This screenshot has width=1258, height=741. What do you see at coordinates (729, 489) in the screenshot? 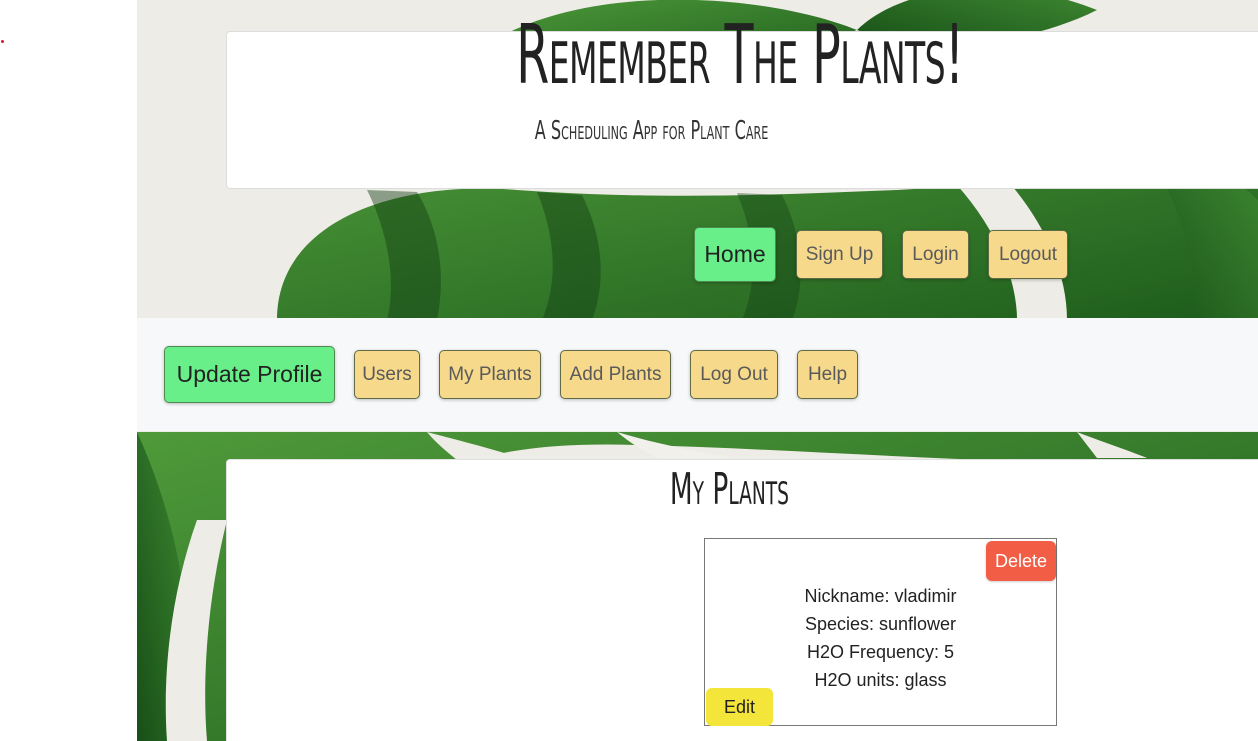
I see `section-title: My Plants` at bounding box center [729, 489].